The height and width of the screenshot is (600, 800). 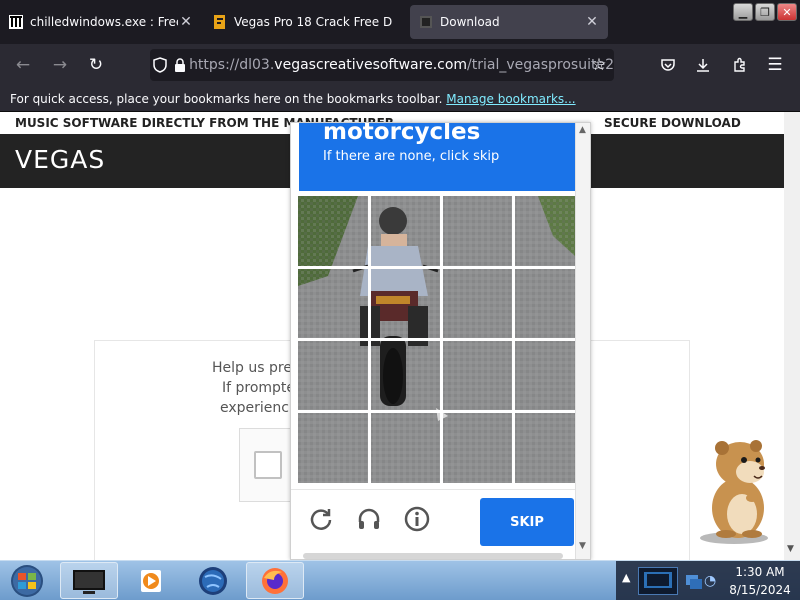 What do you see at coordinates (743, 12) in the screenshot?
I see `minimize-icon: ▁` at bounding box center [743, 12].